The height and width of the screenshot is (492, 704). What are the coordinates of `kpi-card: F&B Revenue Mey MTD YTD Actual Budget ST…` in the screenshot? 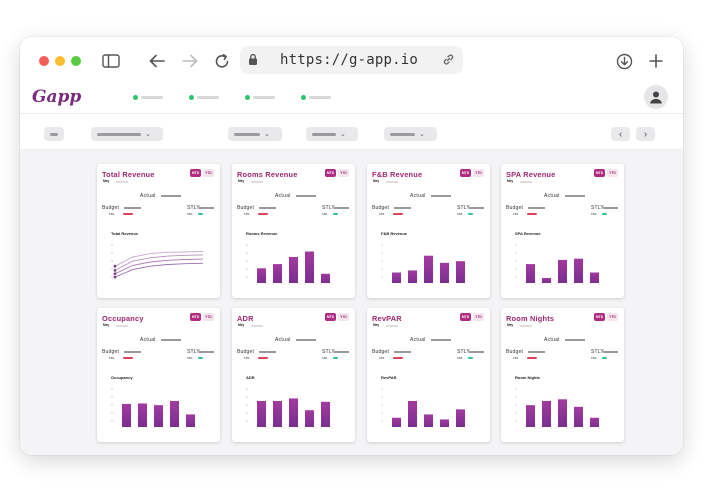 It's located at (428, 231).